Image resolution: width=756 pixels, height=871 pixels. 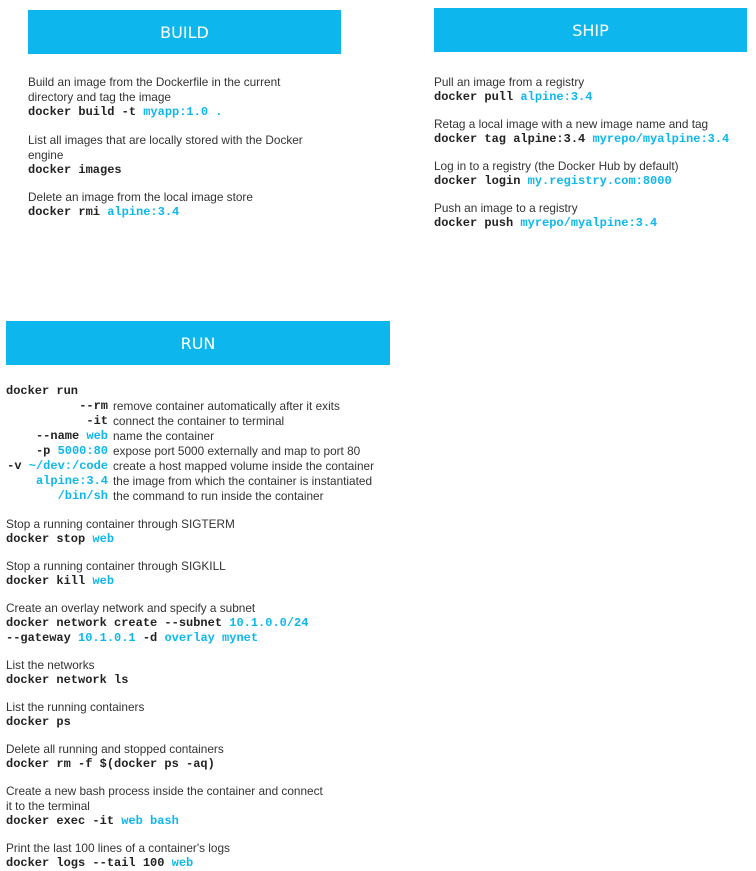 What do you see at coordinates (99, 97) in the screenshot?
I see `build-item-desc: directory and tag the image` at bounding box center [99, 97].